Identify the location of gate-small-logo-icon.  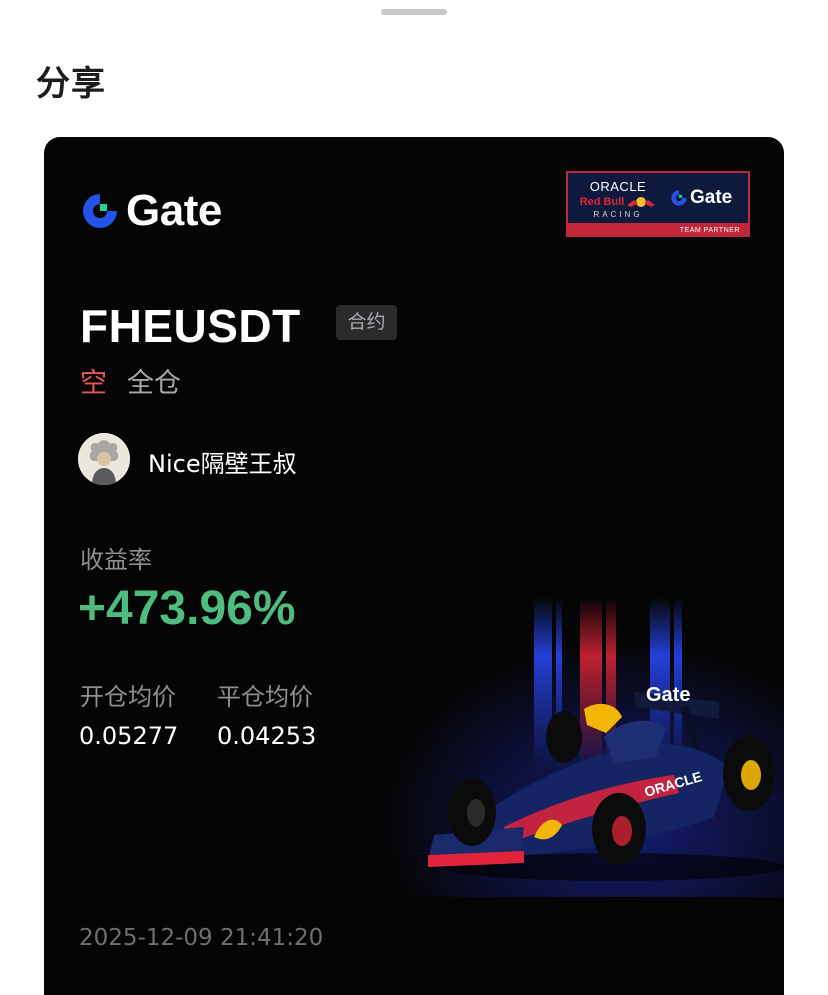
(679, 198).